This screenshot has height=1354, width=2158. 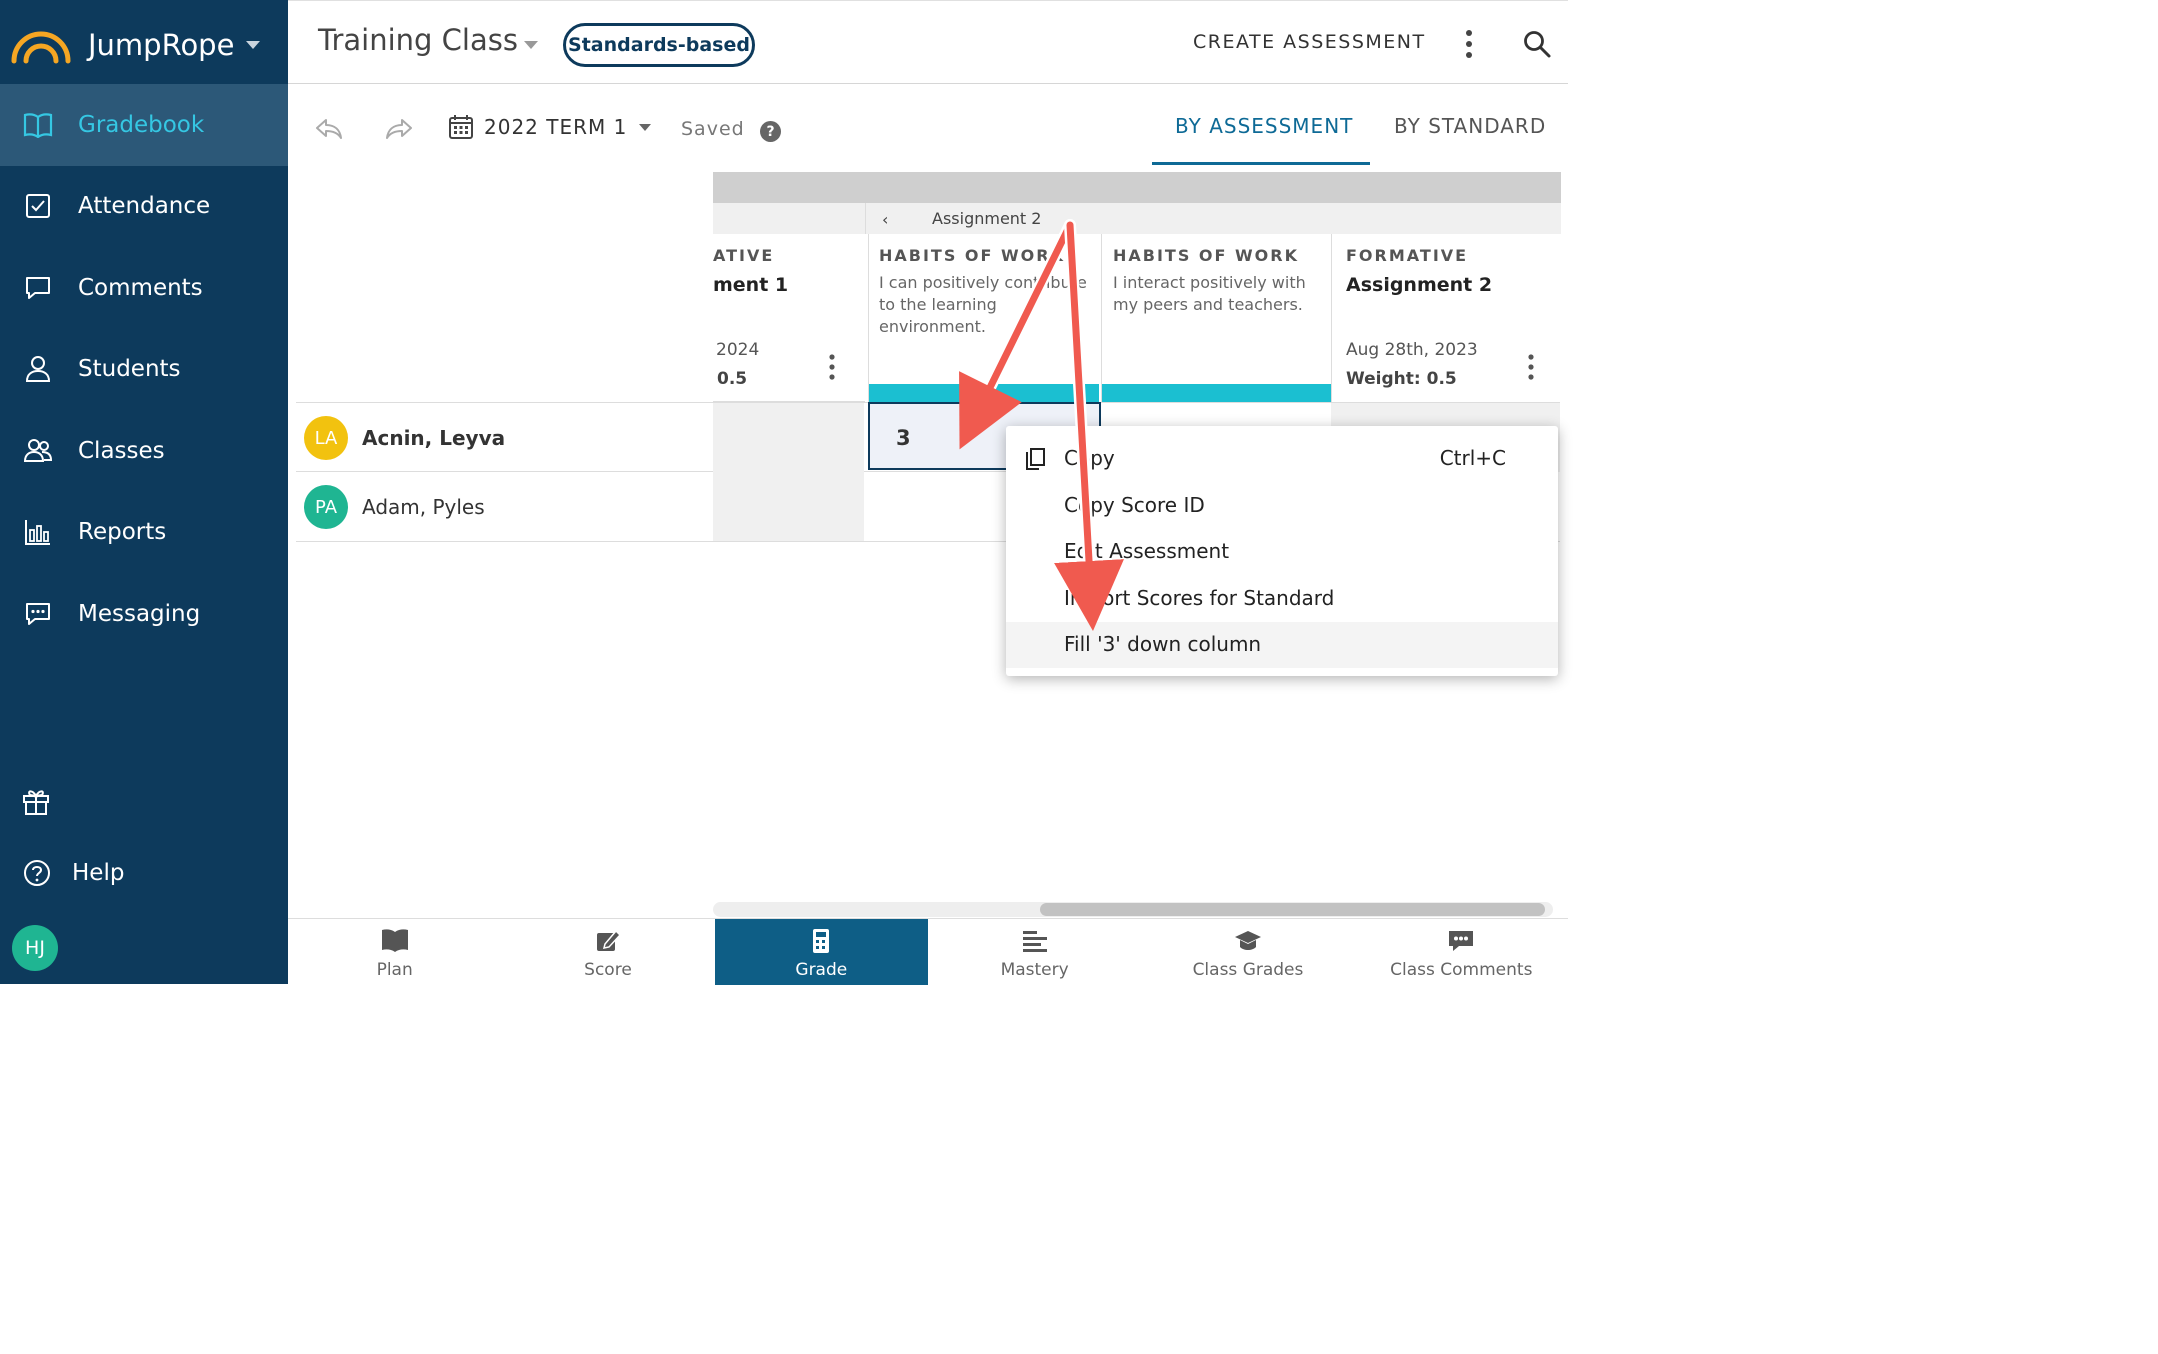 I want to click on sidebar-item-students: Students, so click(x=144, y=370).